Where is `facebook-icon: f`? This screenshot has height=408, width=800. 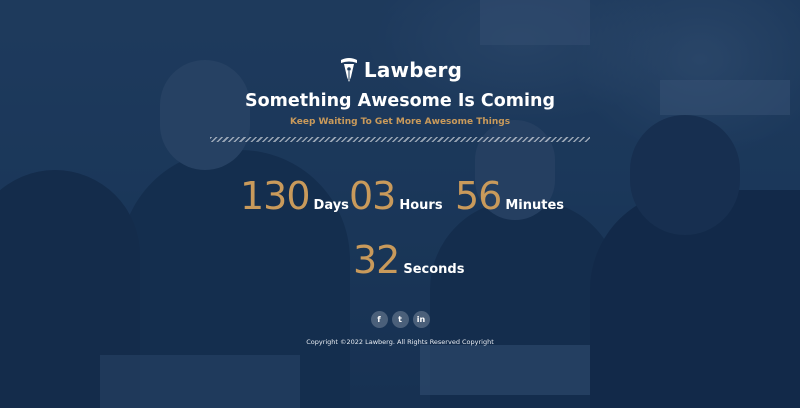 facebook-icon: f is located at coordinates (379, 319).